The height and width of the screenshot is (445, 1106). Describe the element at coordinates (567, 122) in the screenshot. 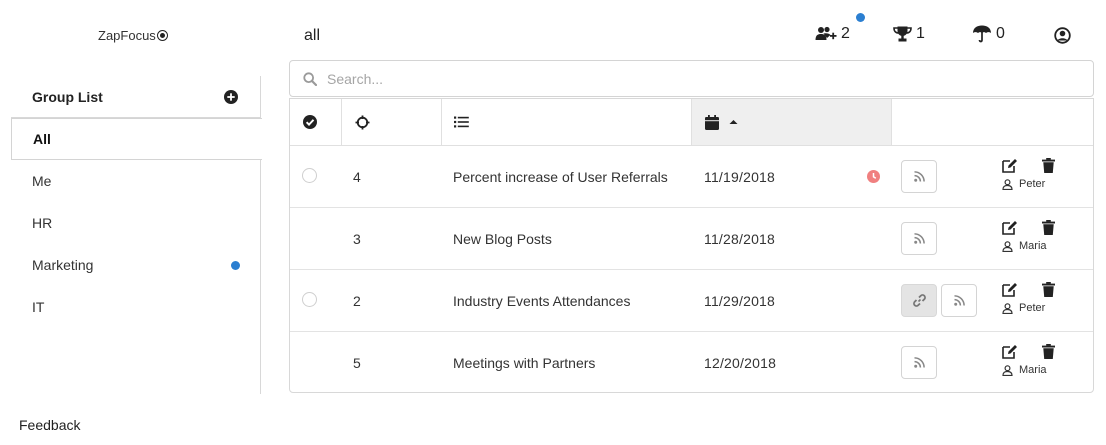

I see `name-column-header` at that location.